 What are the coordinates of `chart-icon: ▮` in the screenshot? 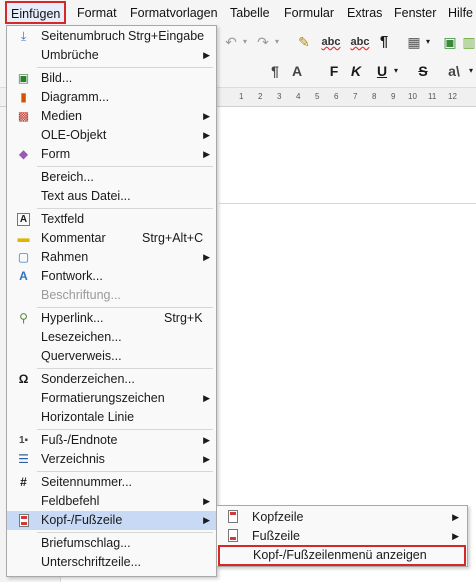 It's located at (23, 97).